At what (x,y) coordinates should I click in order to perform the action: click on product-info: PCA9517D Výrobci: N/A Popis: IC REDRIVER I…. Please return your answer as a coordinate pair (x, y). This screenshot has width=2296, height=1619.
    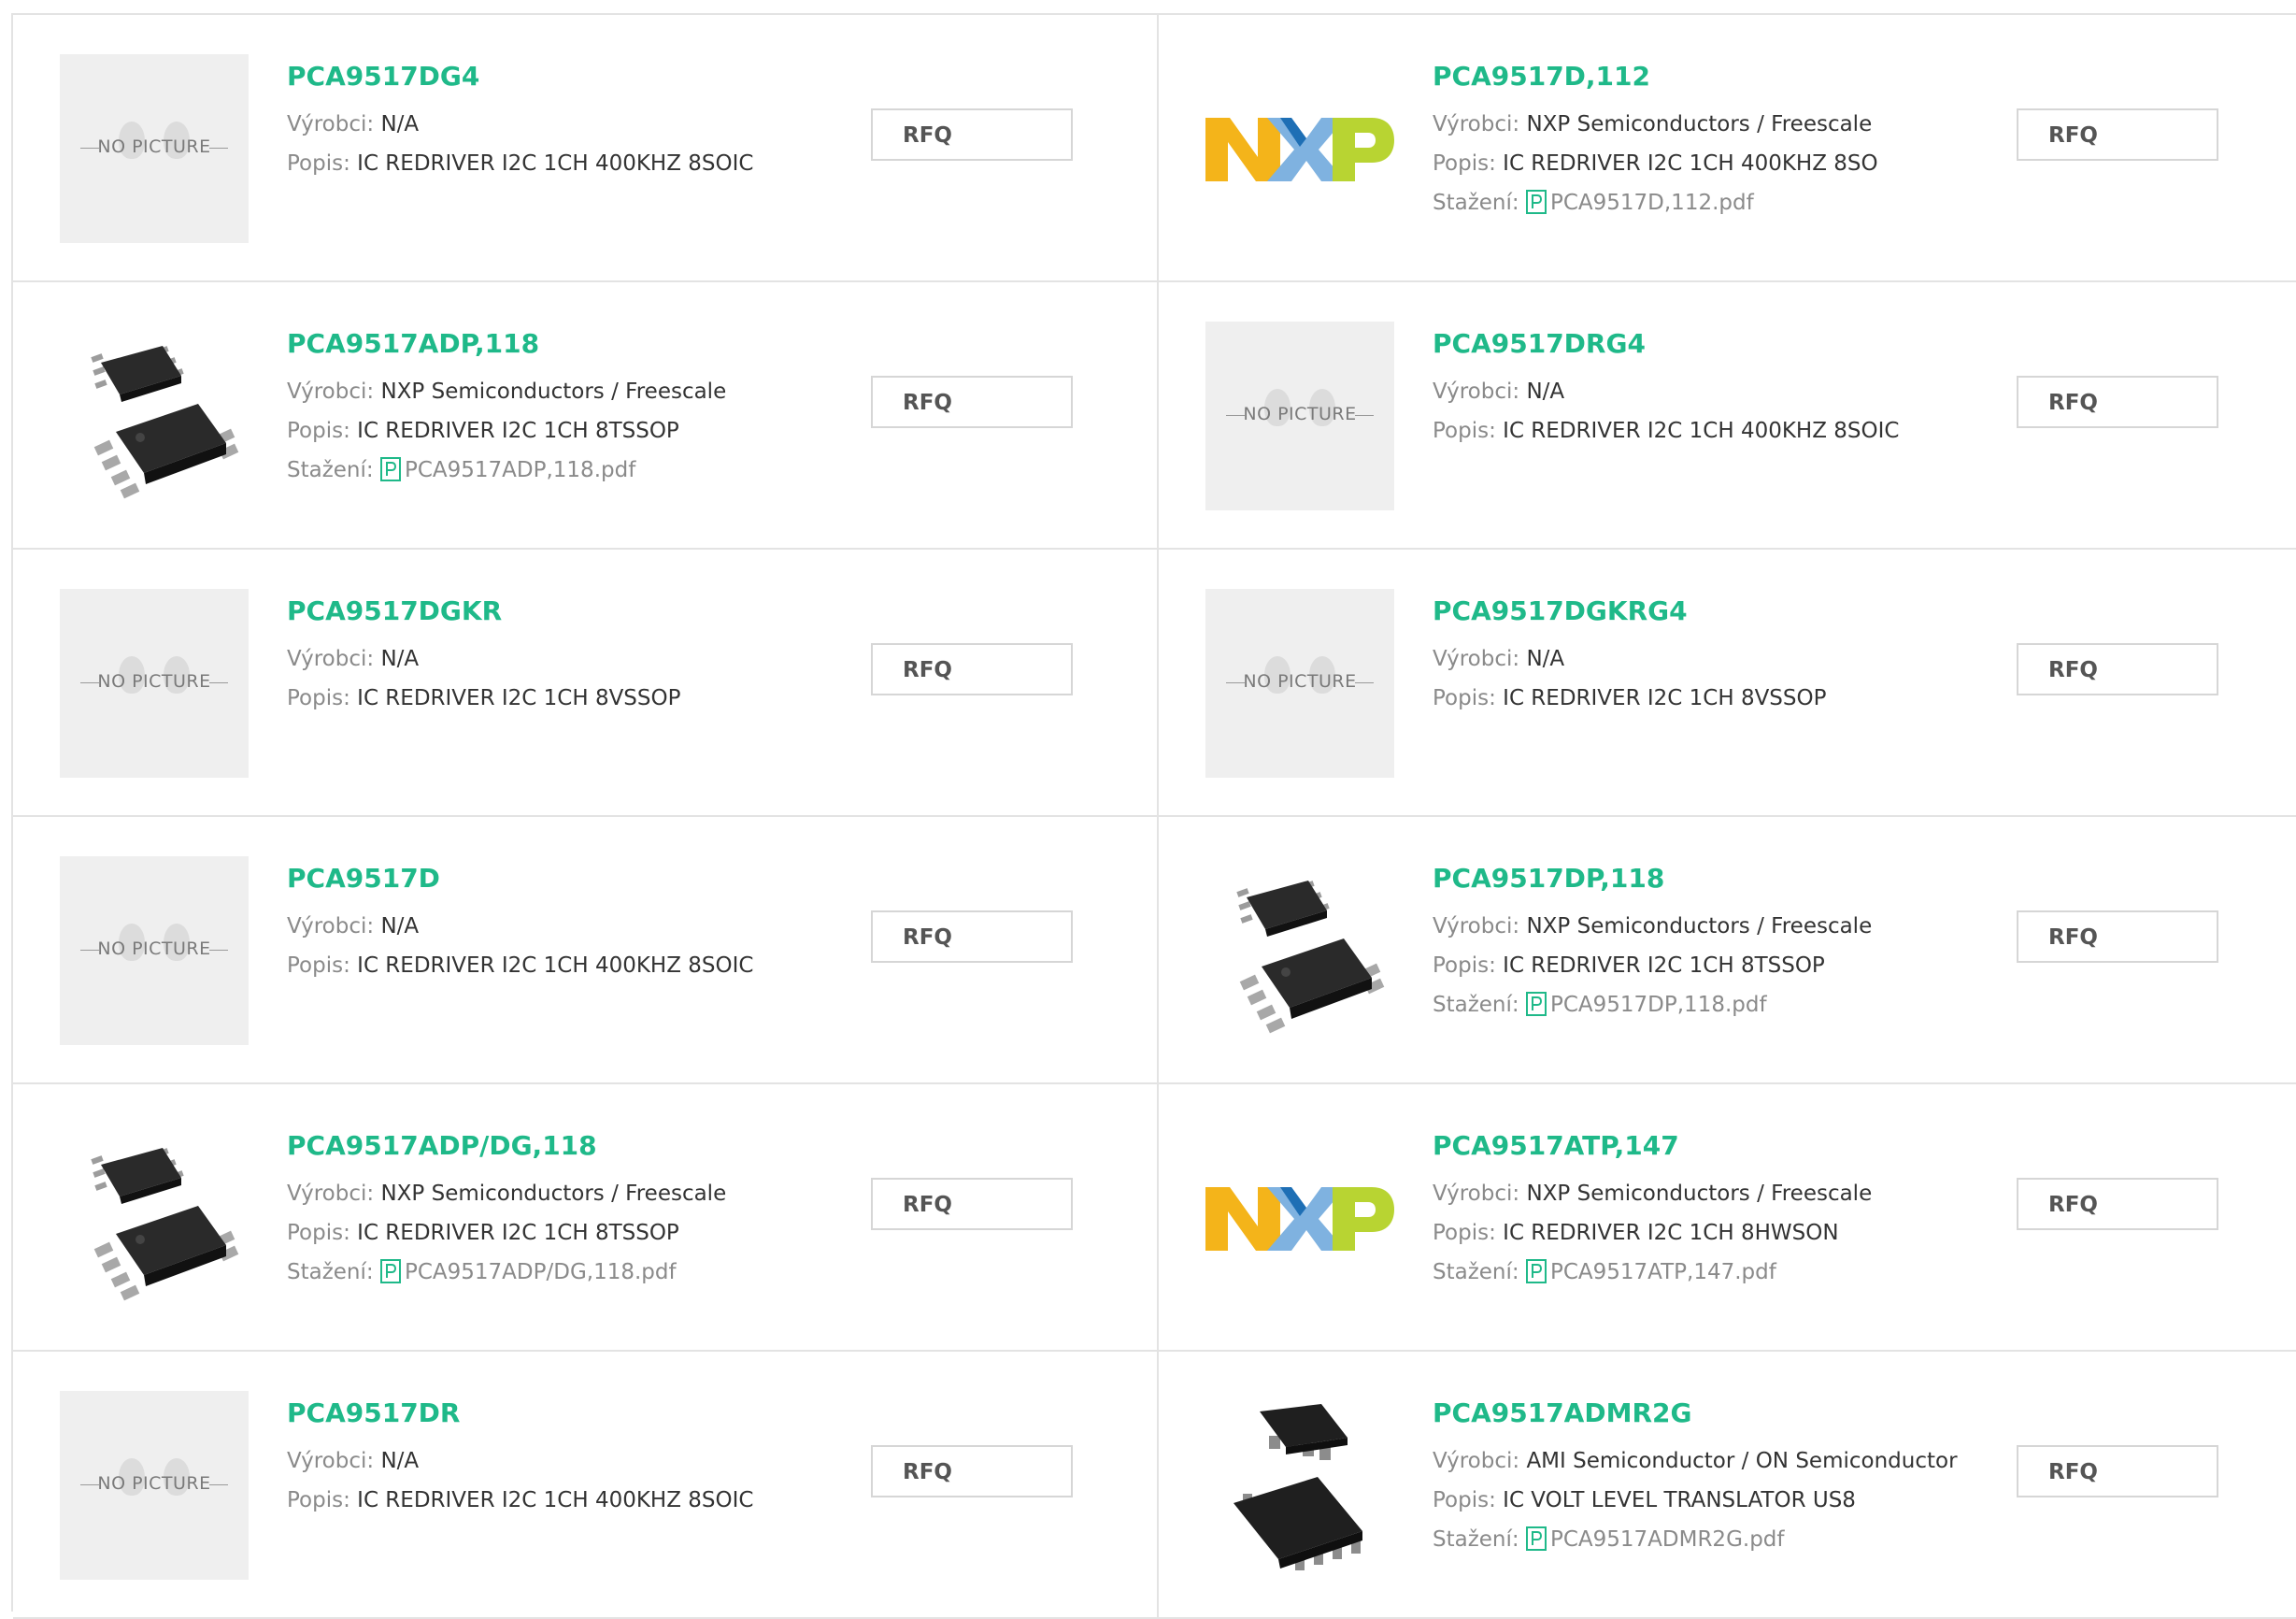
    Looking at the image, I should click on (567, 922).